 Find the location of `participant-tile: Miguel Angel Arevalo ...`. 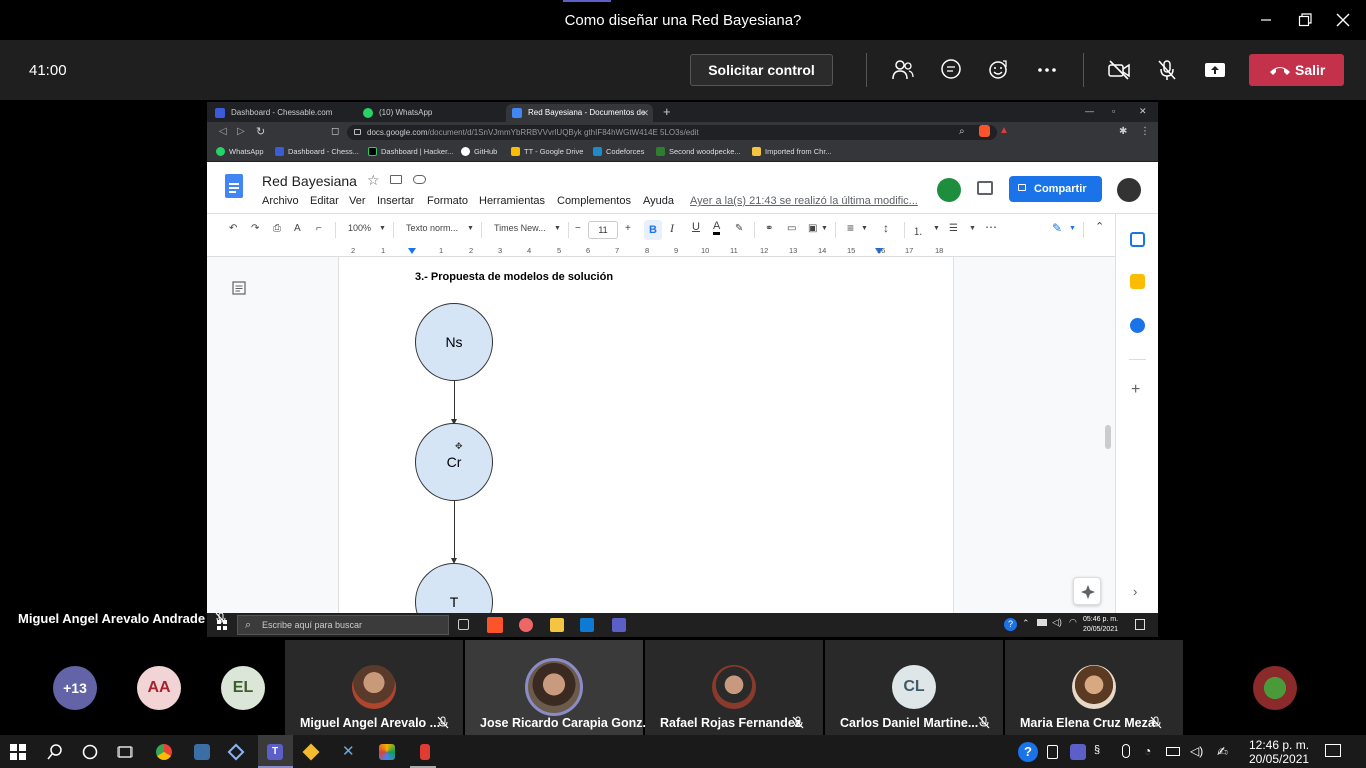

participant-tile: Miguel Angel Arevalo ... is located at coordinates (374, 687).